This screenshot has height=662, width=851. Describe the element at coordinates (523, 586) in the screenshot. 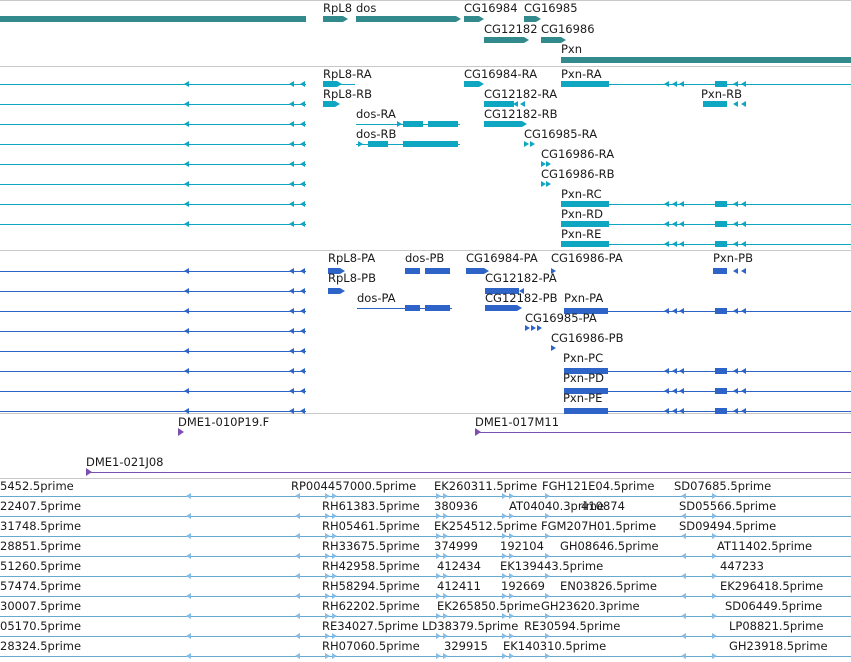

I see `est-label: 192669` at that location.